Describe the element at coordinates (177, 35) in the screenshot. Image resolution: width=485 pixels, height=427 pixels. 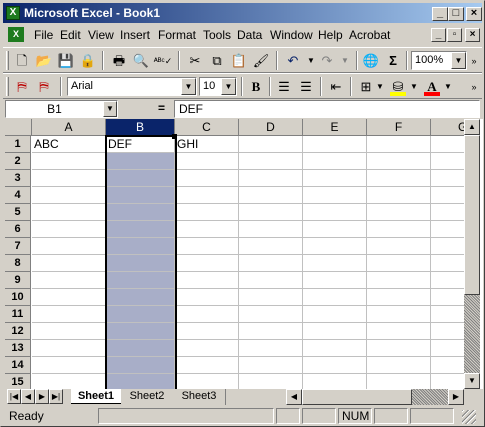
I see `menu-format: Format` at that location.